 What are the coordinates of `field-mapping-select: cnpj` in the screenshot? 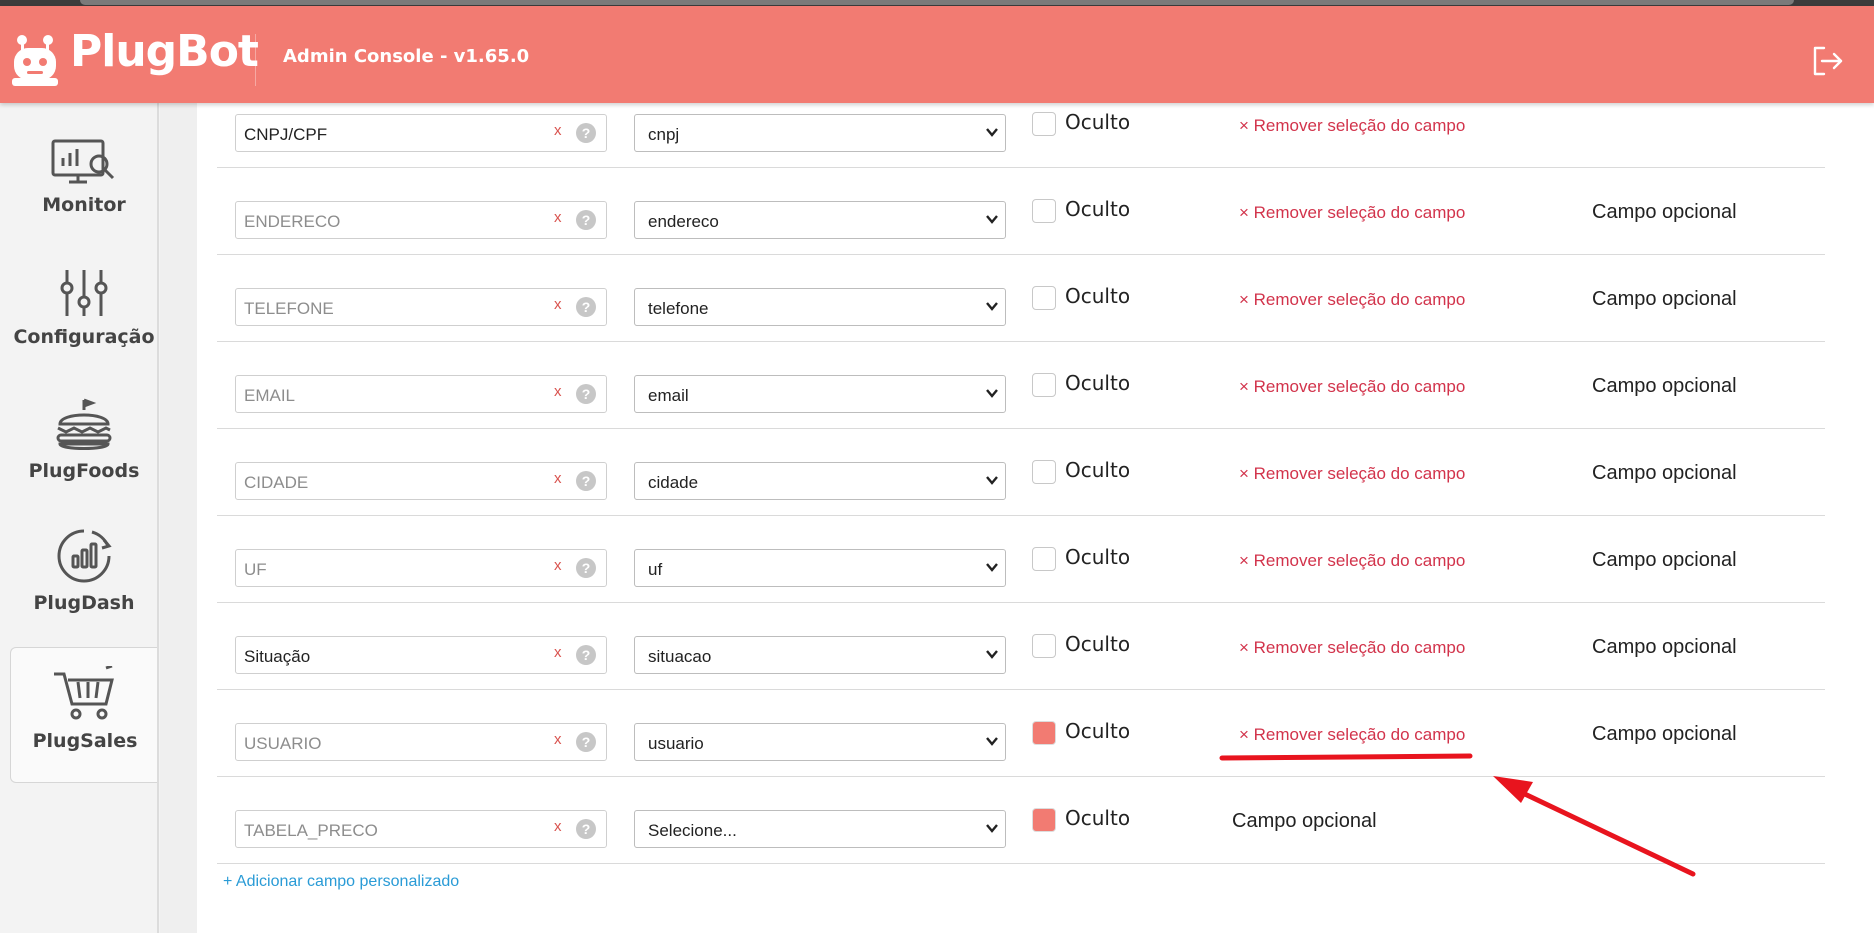 It's located at (820, 133).